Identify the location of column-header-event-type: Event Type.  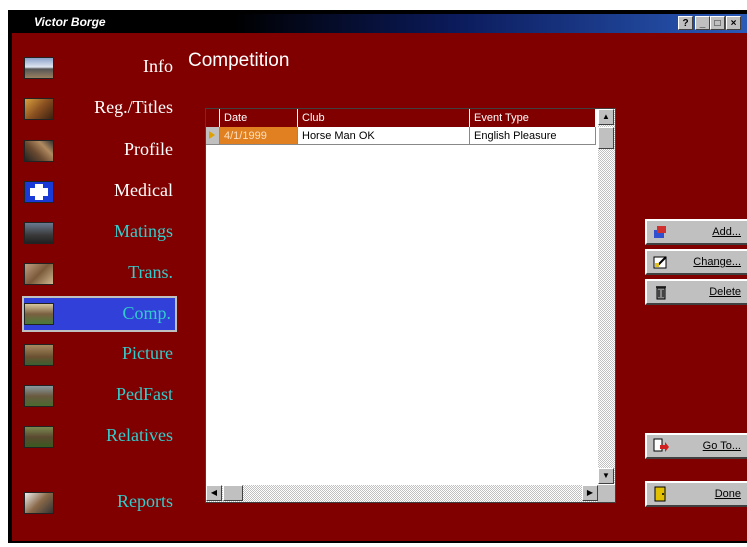
(533, 118).